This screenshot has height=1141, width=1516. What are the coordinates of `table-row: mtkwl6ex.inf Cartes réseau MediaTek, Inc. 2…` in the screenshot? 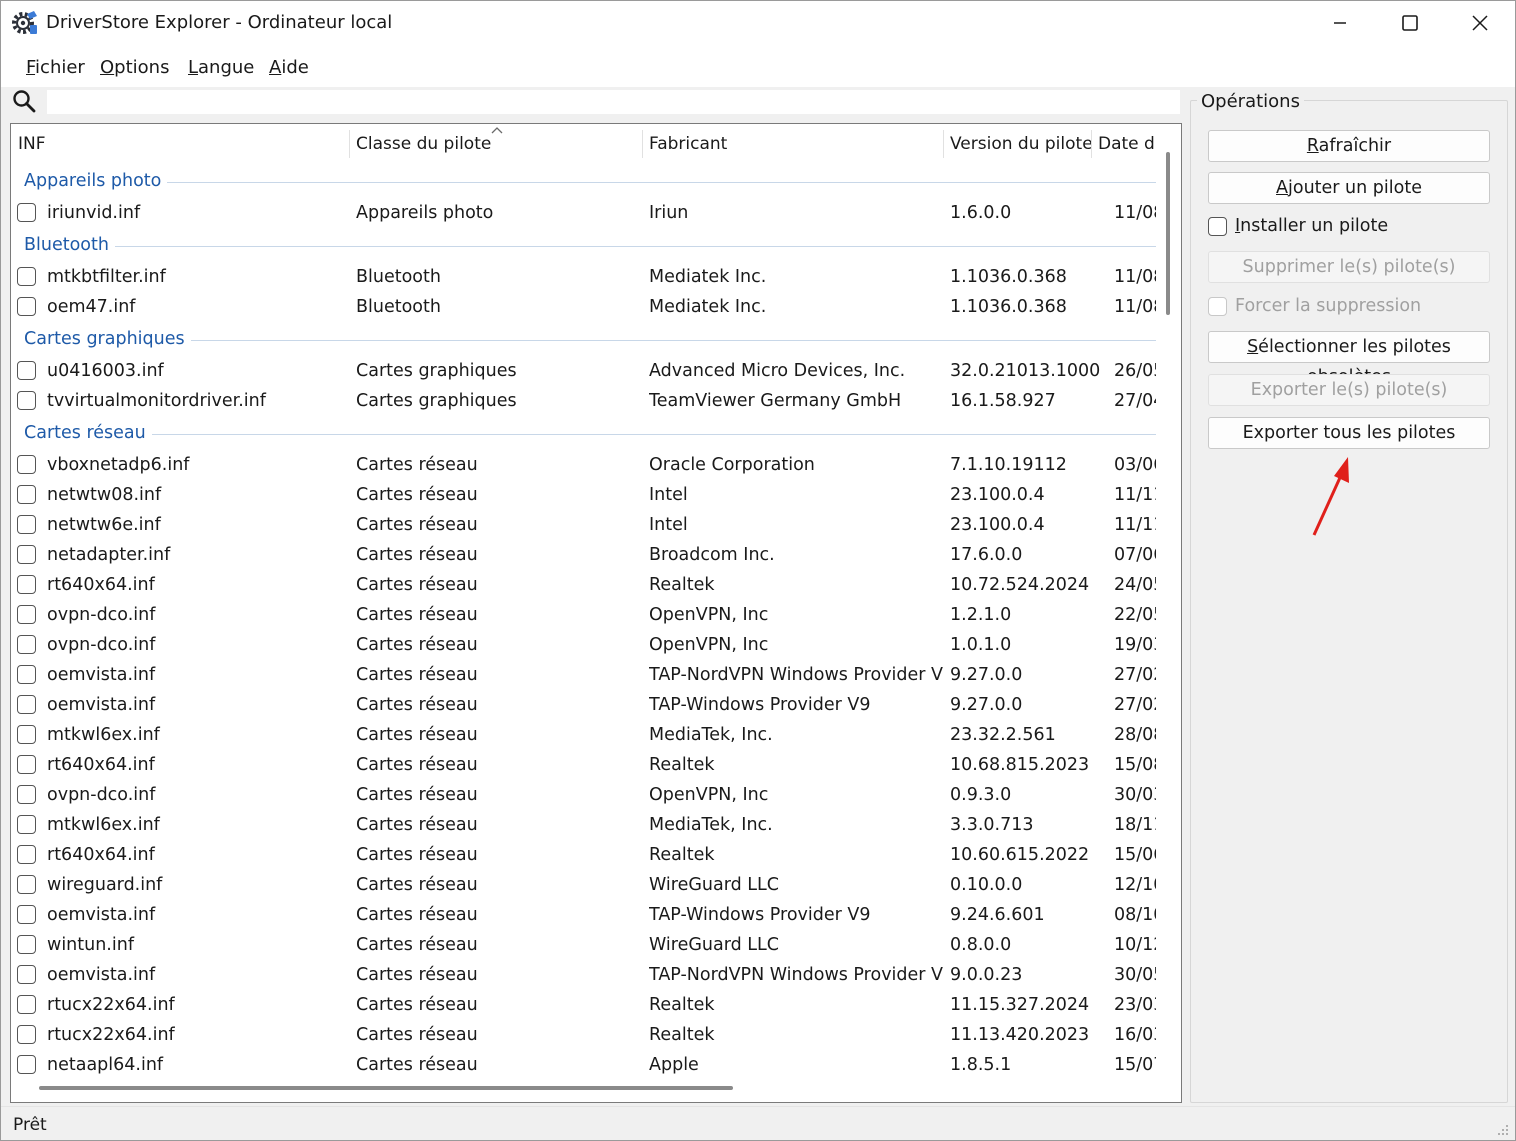 It's located at (583, 735).